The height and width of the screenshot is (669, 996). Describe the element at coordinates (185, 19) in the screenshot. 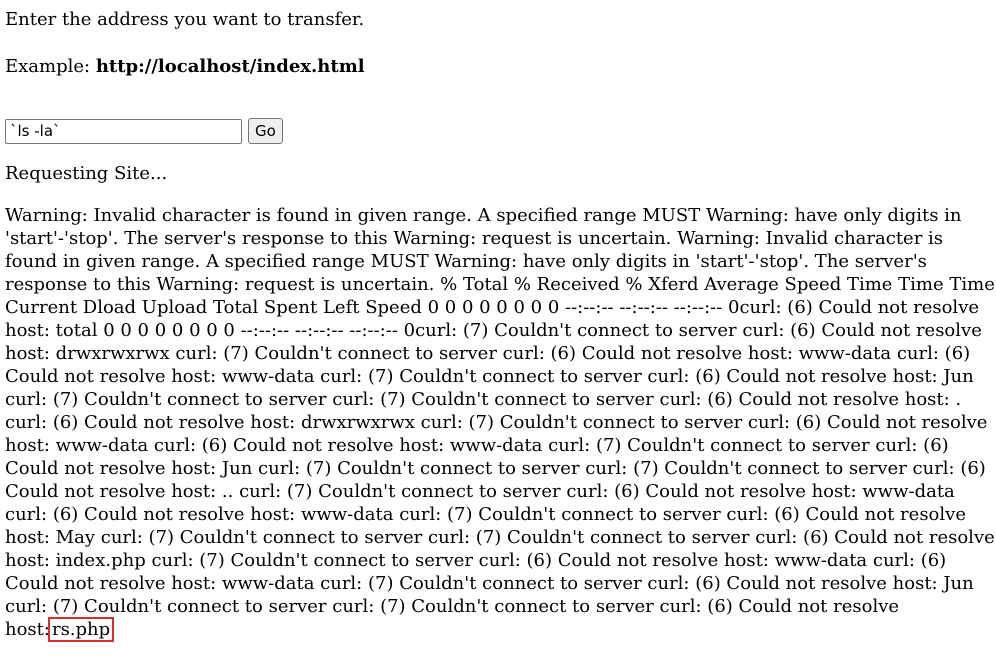

I see `prompt-text: Enter the address you want to transfer.` at that location.